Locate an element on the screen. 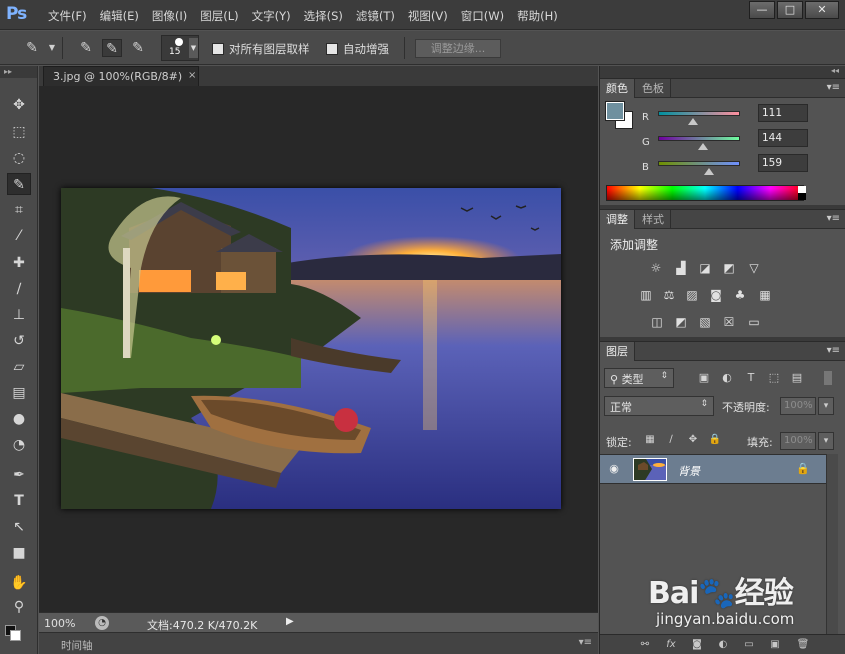 The image size is (845, 654). layers-panel-menu-icon: ▾≡ is located at coordinates (833, 350).